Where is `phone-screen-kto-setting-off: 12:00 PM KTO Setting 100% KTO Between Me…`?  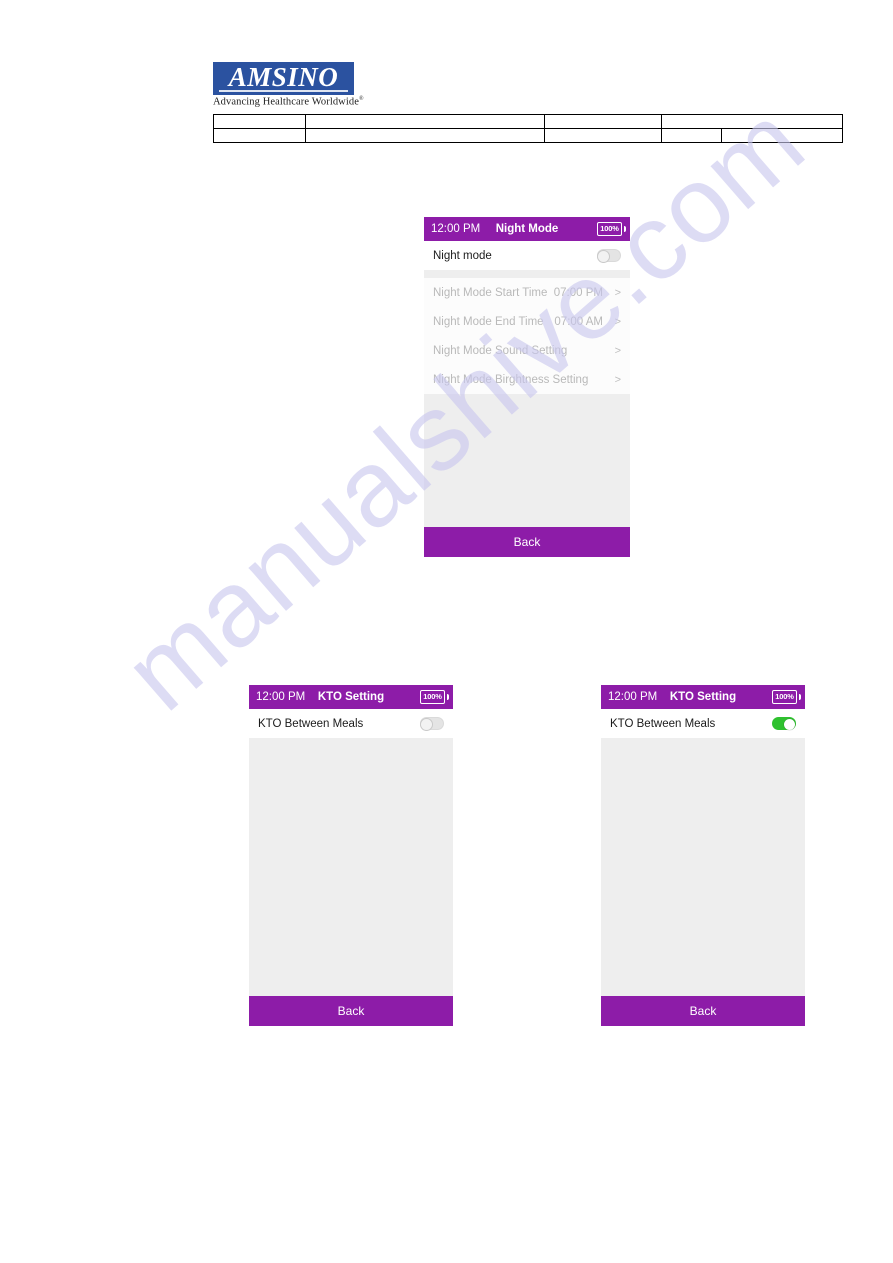
phone-screen-kto-setting-off: 12:00 PM KTO Setting 100% KTO Between Me… is located at coordinates (351, 855).